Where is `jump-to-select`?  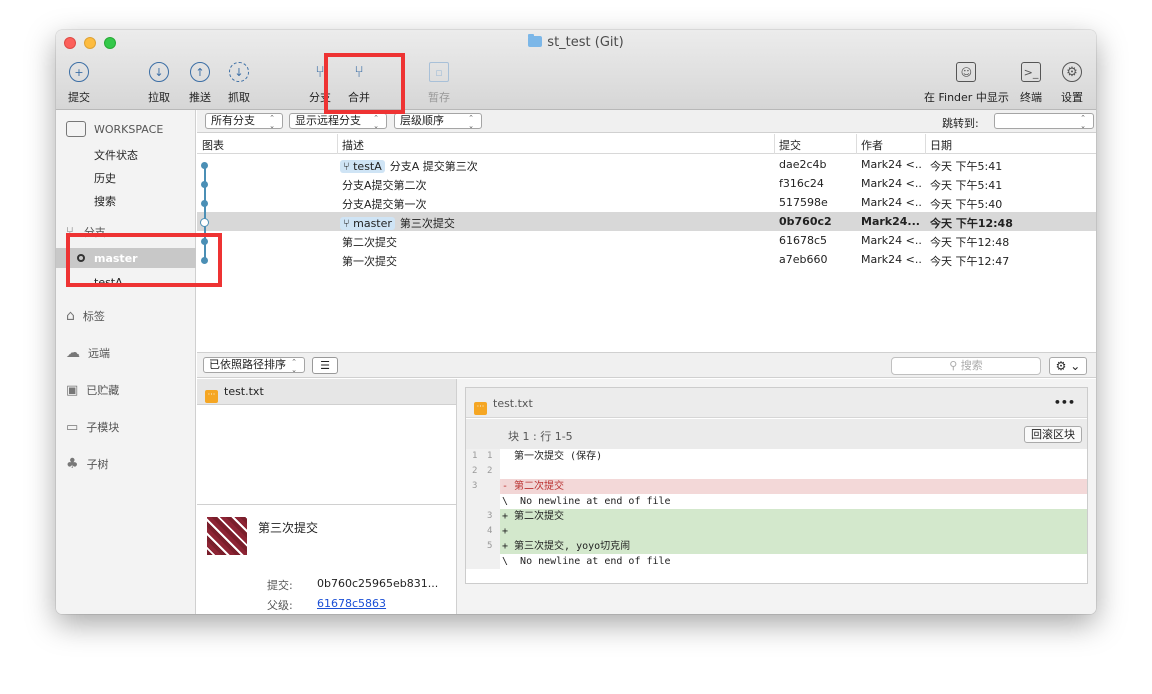 jump-to-select is located at coordinates (1044, 121).